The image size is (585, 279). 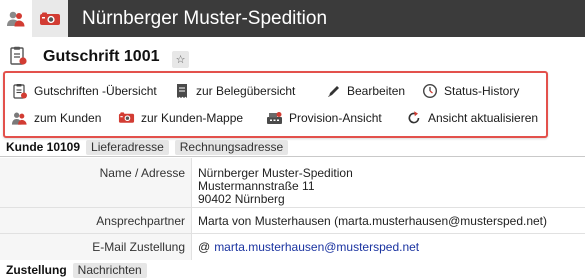 I want to click on customer-label: Kunde 10109, so click(x=43, y=147).